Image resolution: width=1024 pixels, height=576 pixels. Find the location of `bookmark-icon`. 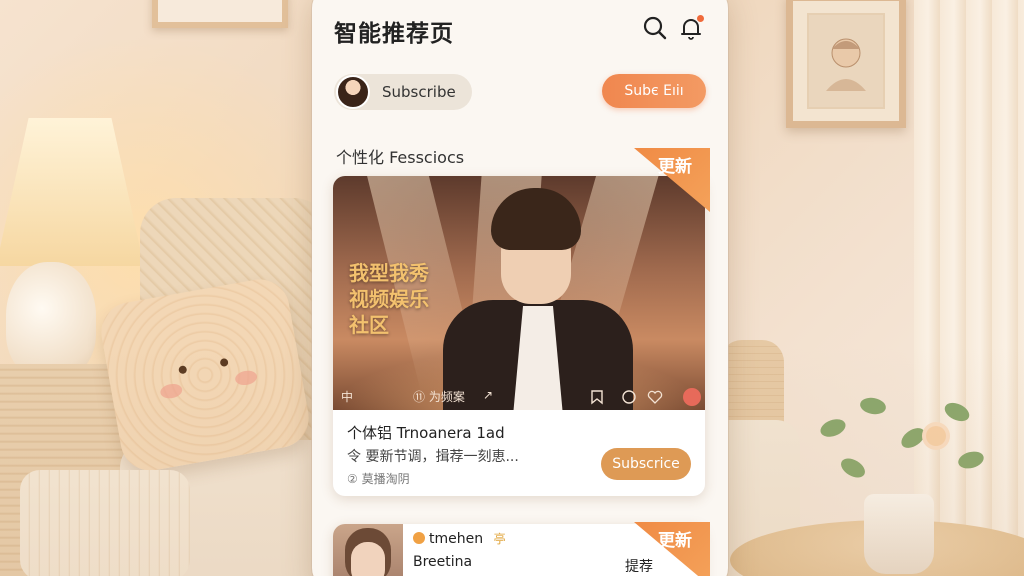

bookmark-icon is located at coordinates (597, 397).